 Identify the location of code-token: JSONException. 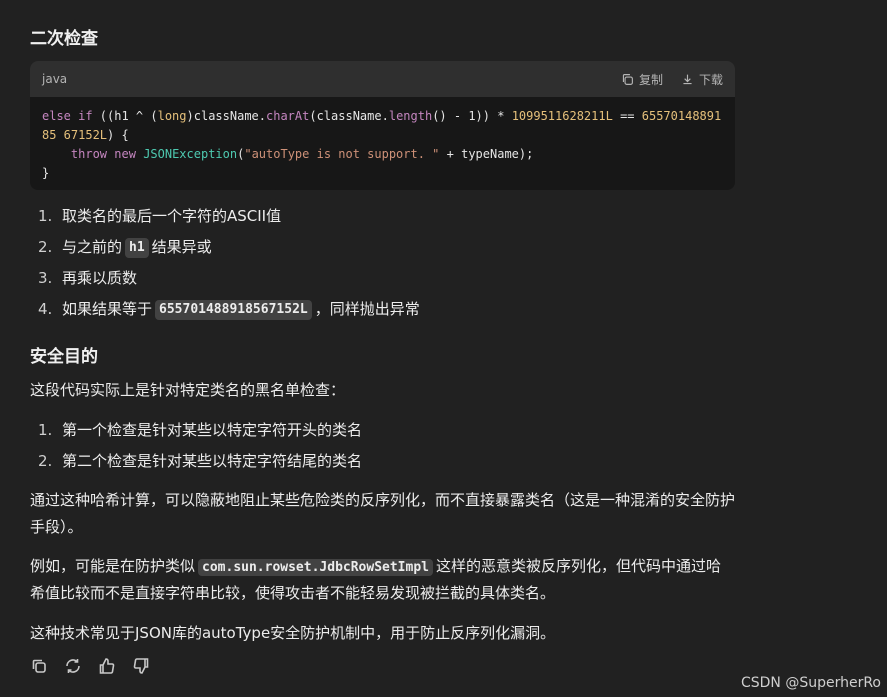
(190, 154).